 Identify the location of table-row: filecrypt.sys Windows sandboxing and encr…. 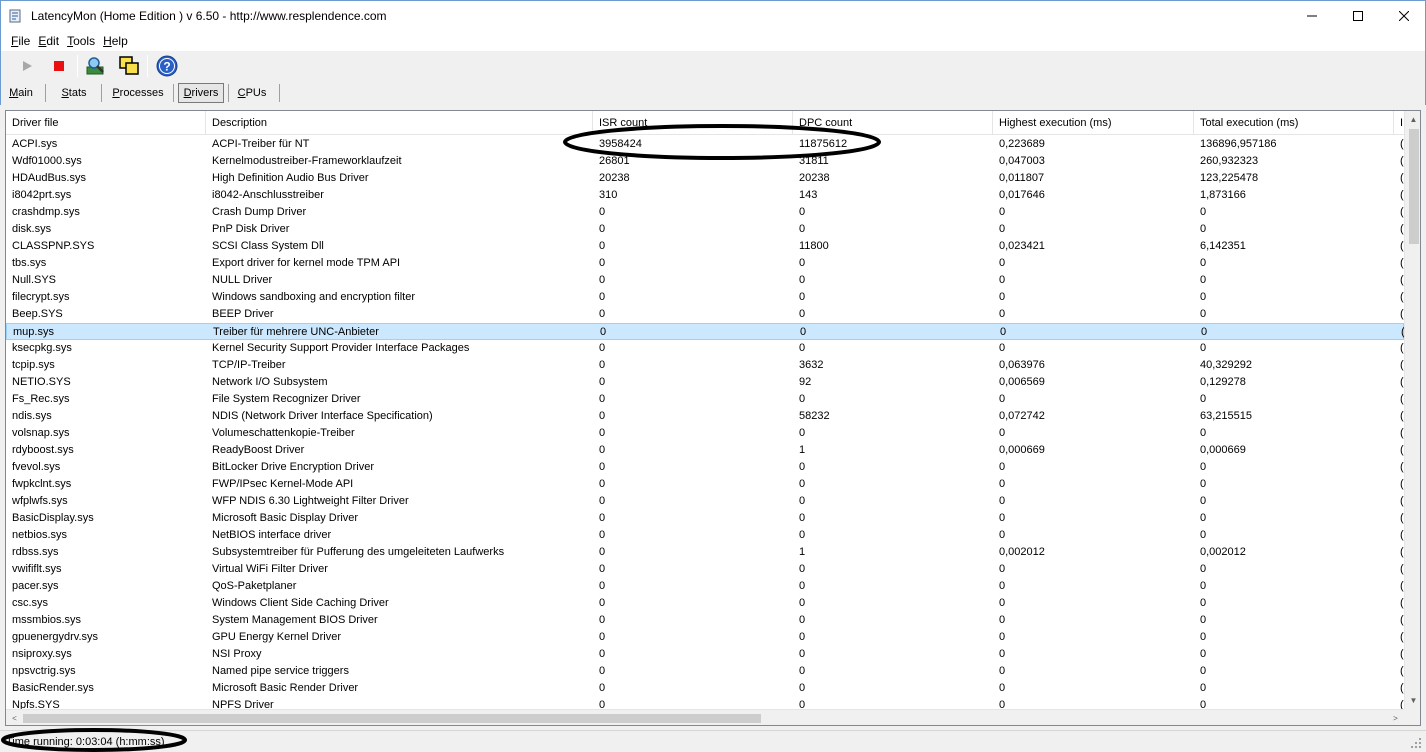
(705, 297).